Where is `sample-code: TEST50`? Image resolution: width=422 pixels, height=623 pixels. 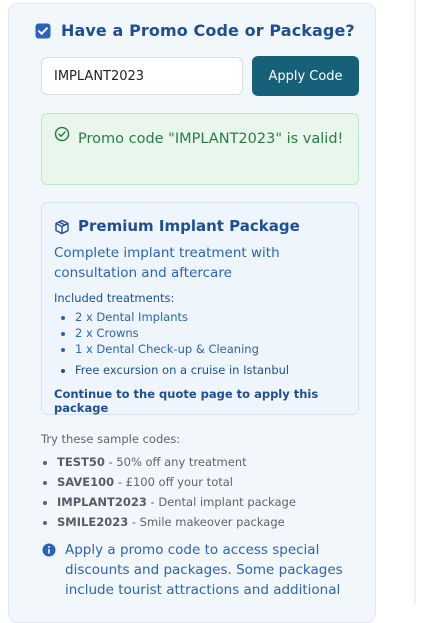 sample-code: TEST50 is located at coordinates (81, 462).